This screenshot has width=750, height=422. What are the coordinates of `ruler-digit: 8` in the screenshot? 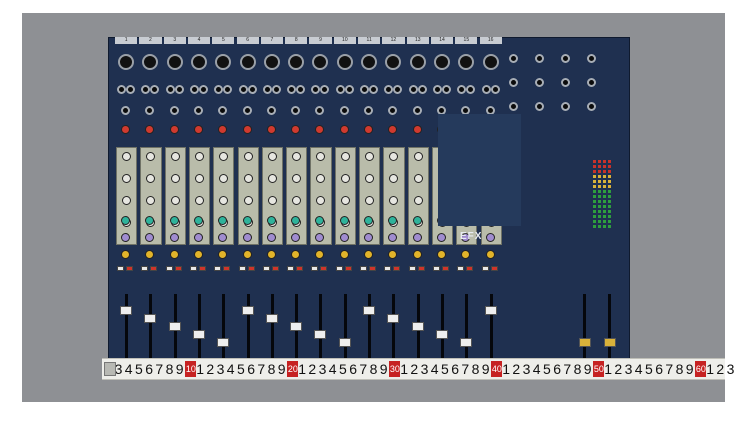 It's located at (271, 369).